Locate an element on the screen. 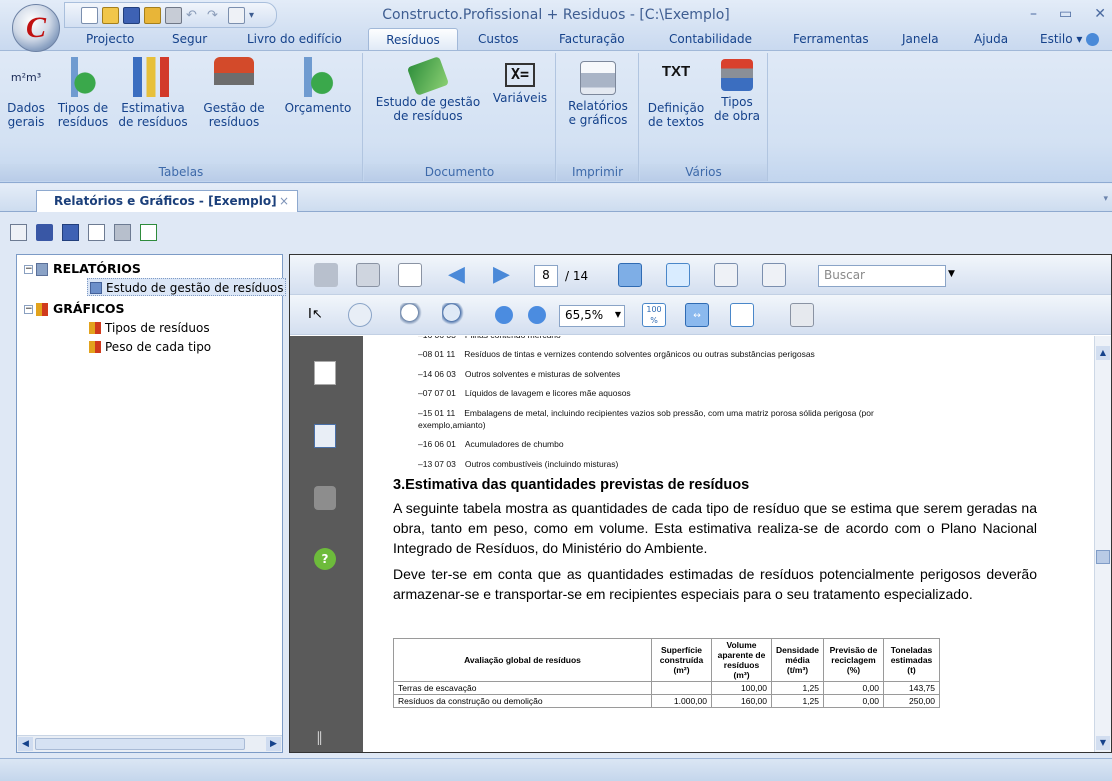 The height and width of the screenshot is (781, 1112). tree-node-graficos: GRÁFICOS is located at coordinates (80, 309).